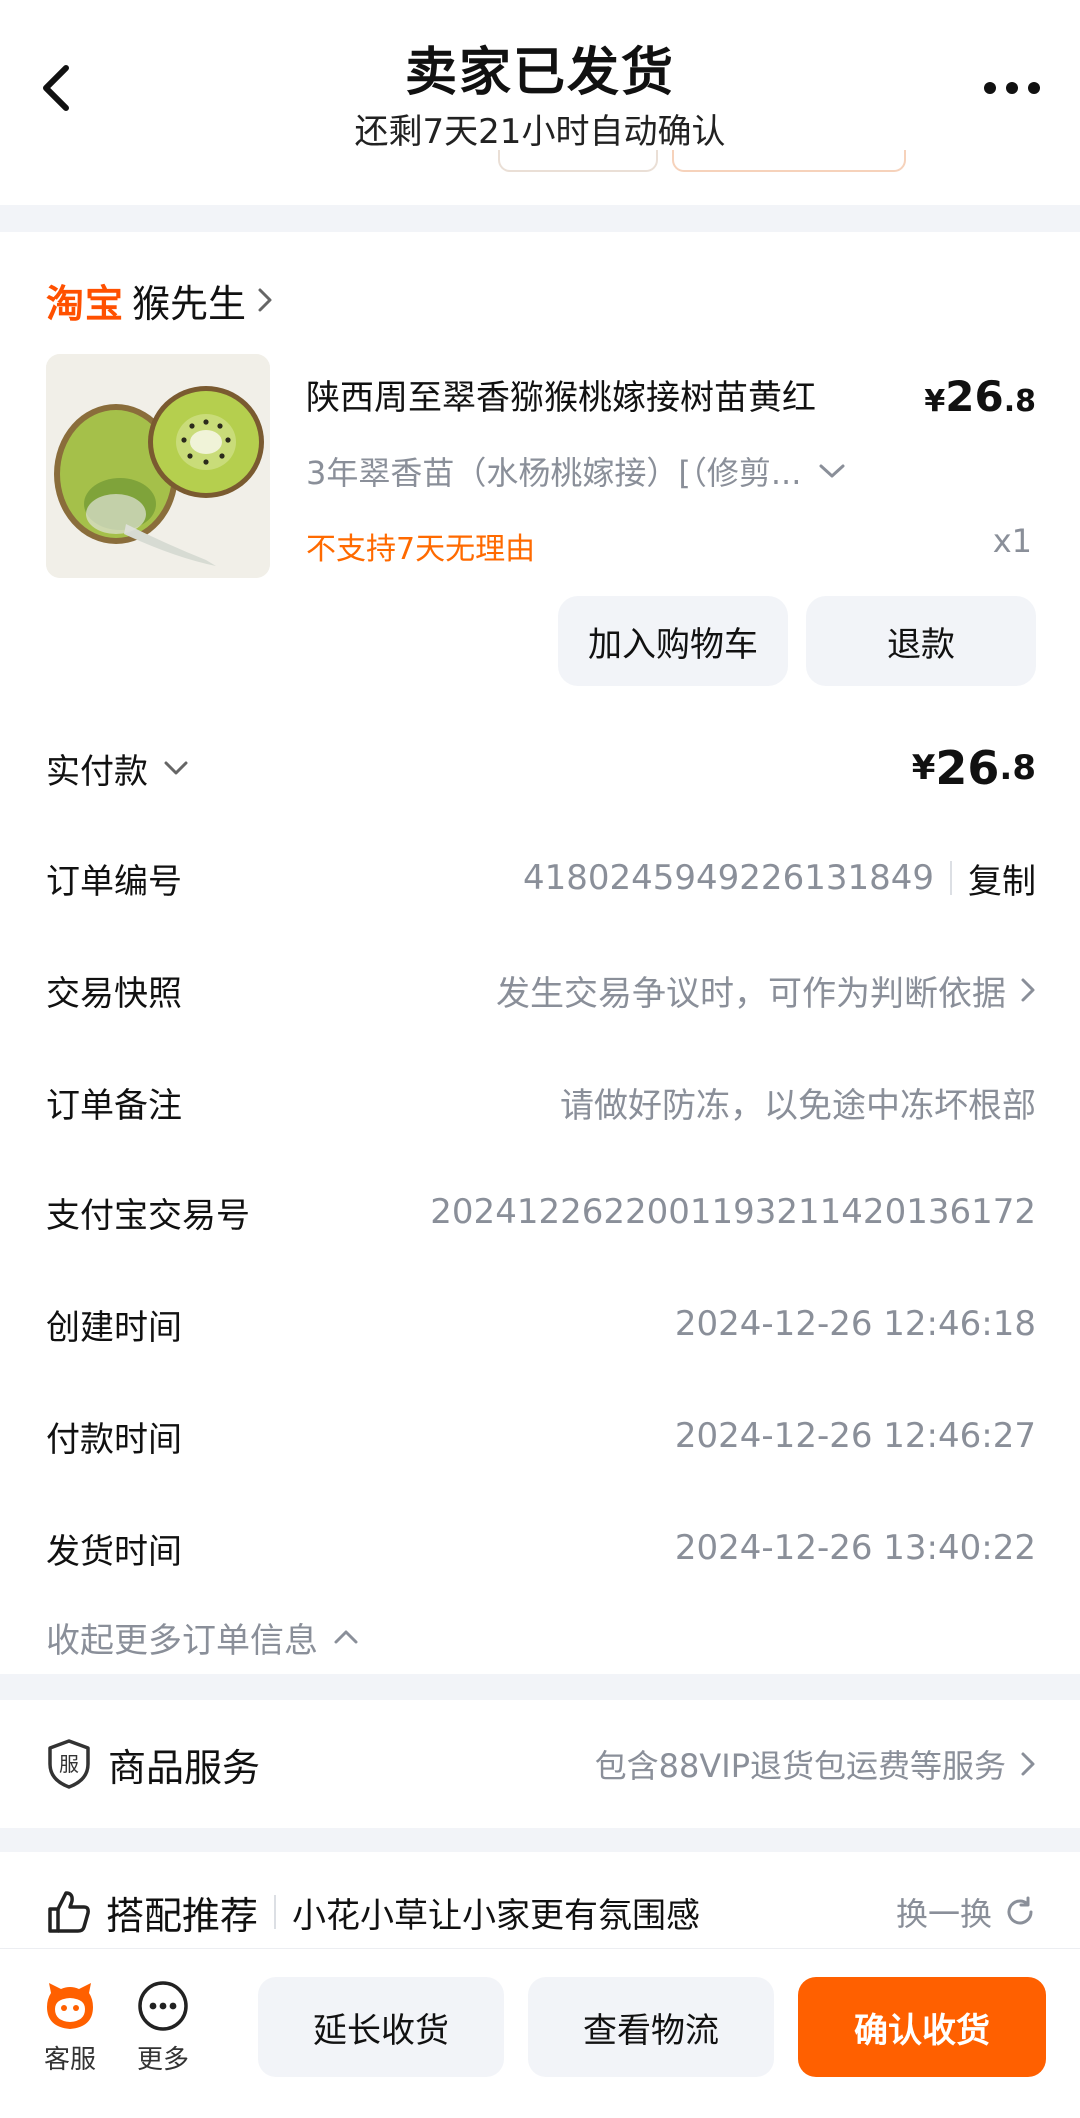 This screenshot has width=1080, height=2118. Describe the element at coordinates (381, 2027) in the screenshot. I see `extend-receipt-button: 延长收货` at that location.